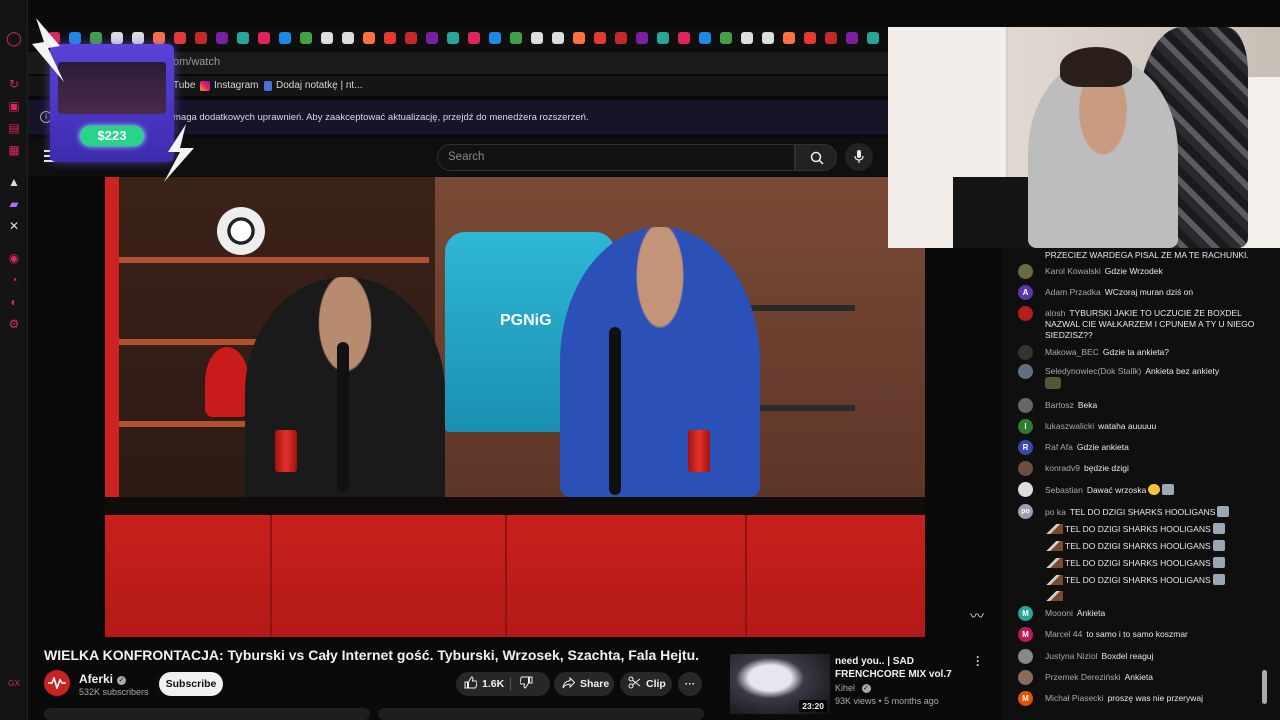  I want to click on recommendation-meta: 93K views • 5 months ago, so click(887, 701).